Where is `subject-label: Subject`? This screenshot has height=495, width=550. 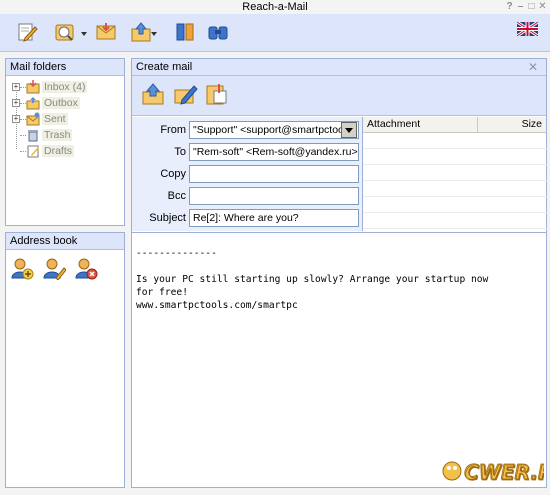
subject-label: Subject is located at coordinates (167, 218).